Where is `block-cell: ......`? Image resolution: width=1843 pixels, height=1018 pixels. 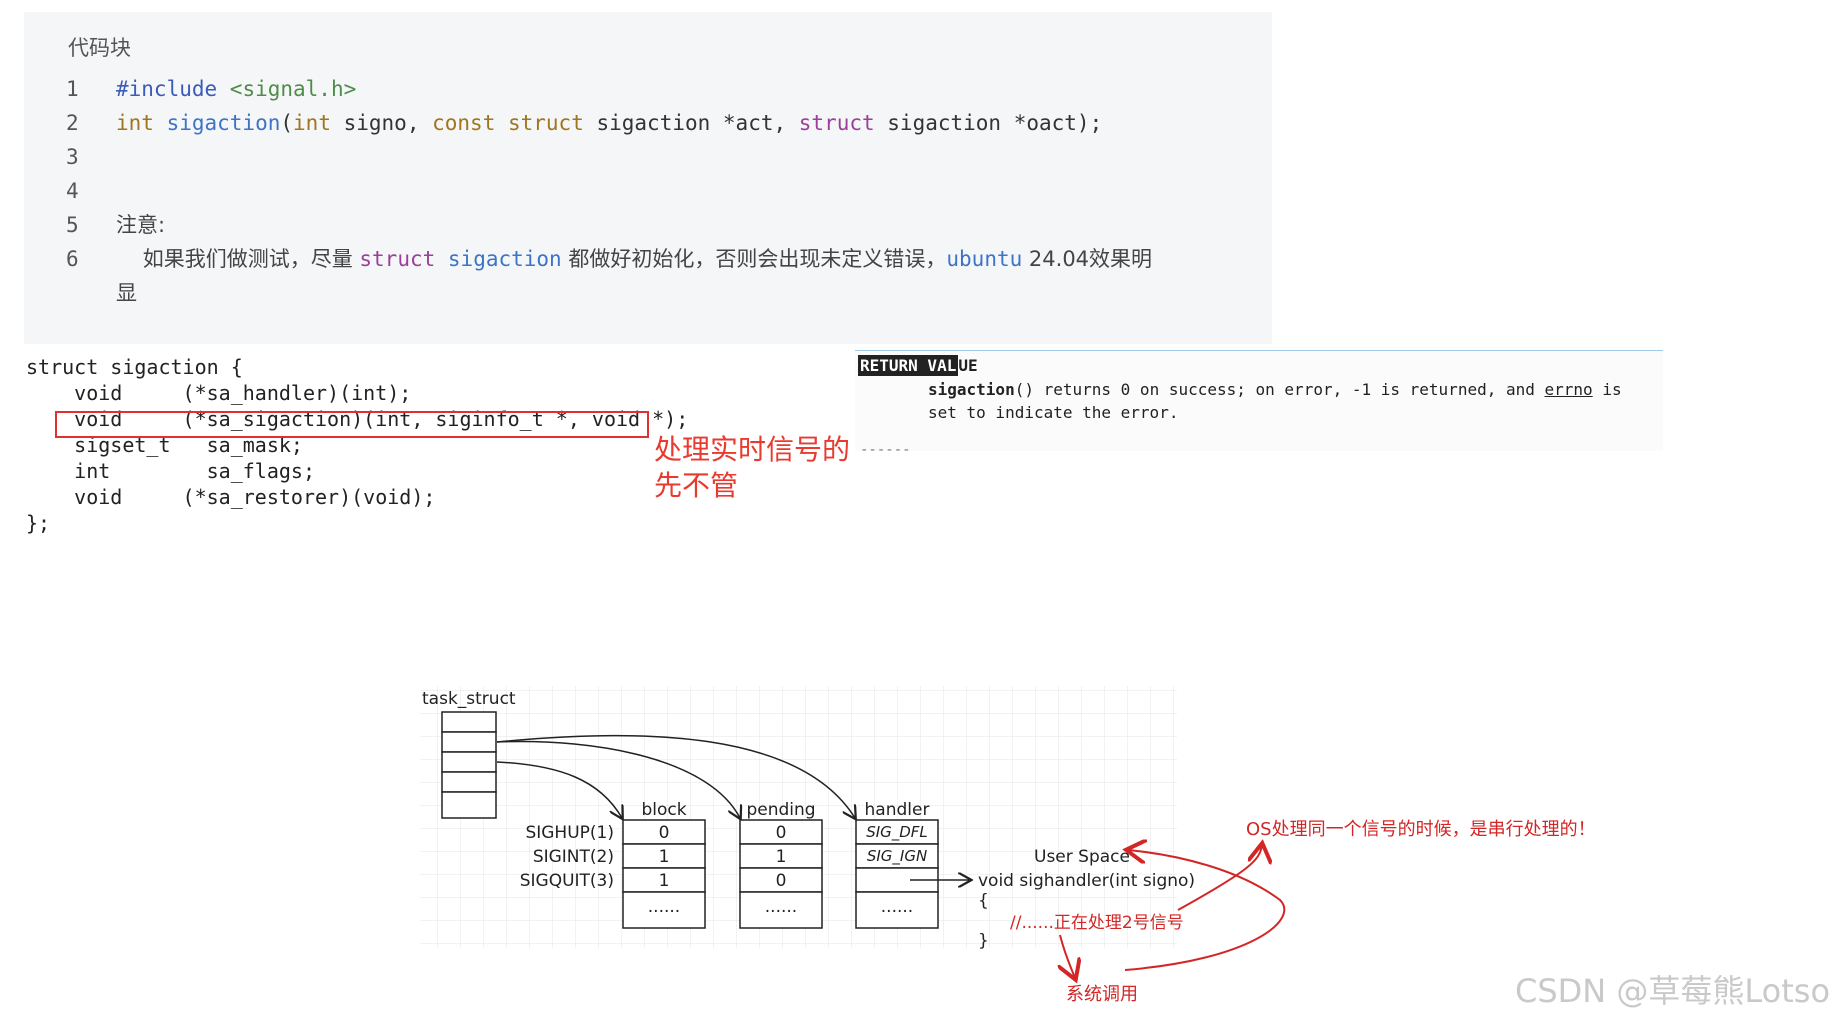
block-cell: ...... is located at coordinates (664, 907).